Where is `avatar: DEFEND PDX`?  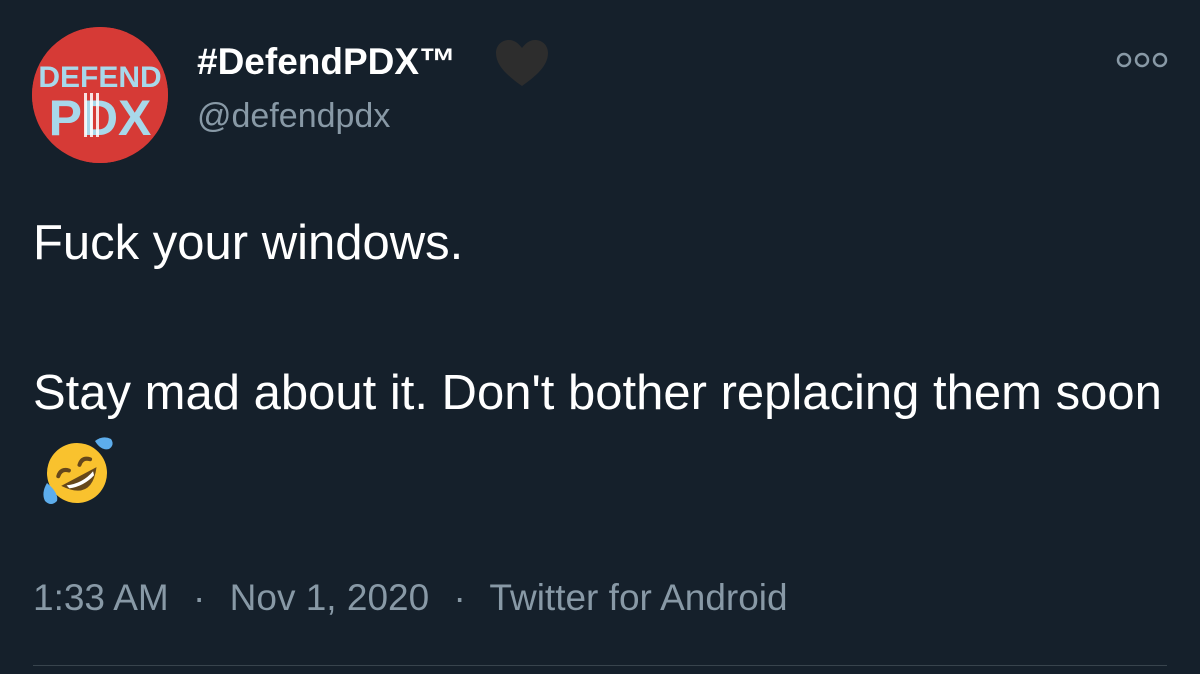
avatar: DEFEND PDX is located at coordinates (100, 95).